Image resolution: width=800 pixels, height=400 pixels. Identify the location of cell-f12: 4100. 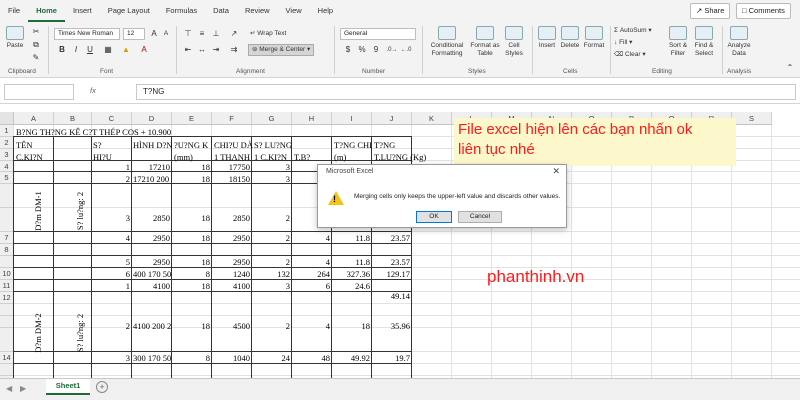
(231, 286).